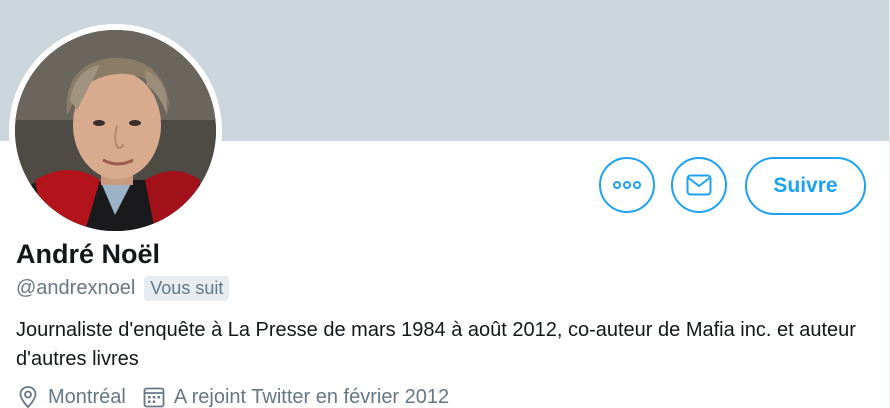  Describe the element at coordinates (805, 186) in the screenshot. I see `follow-button: Suivre` at that location.